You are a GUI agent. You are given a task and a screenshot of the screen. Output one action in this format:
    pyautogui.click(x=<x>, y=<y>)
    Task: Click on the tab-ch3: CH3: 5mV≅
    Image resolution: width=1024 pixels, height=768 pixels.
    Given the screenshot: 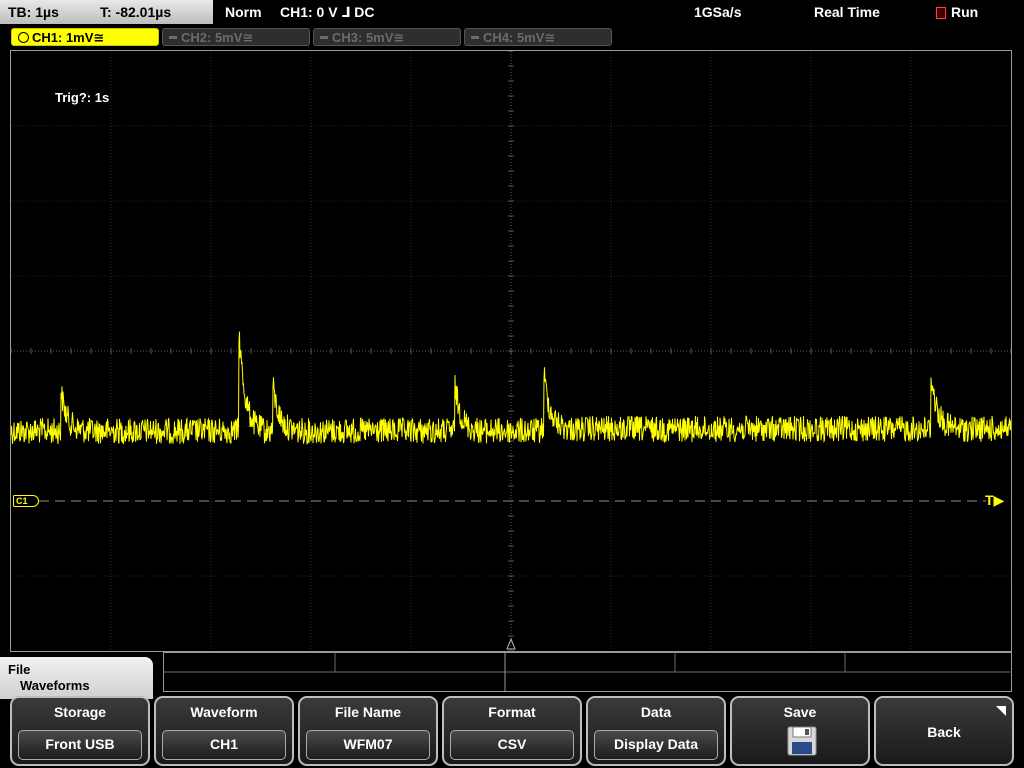 What is the action you would take?
    pyautogui.click(x=387, y=37)
    